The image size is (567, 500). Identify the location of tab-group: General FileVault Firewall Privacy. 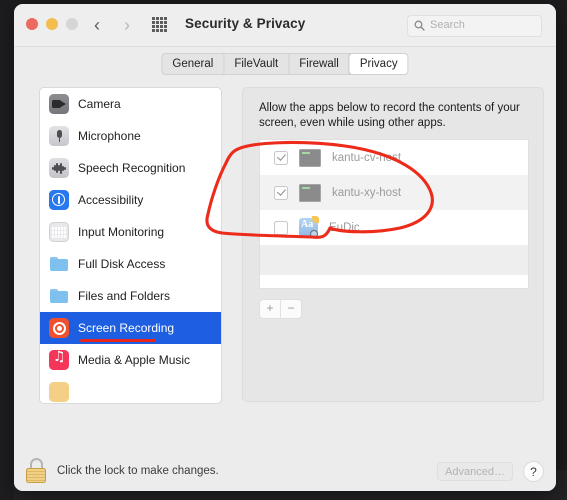
(285, 64).